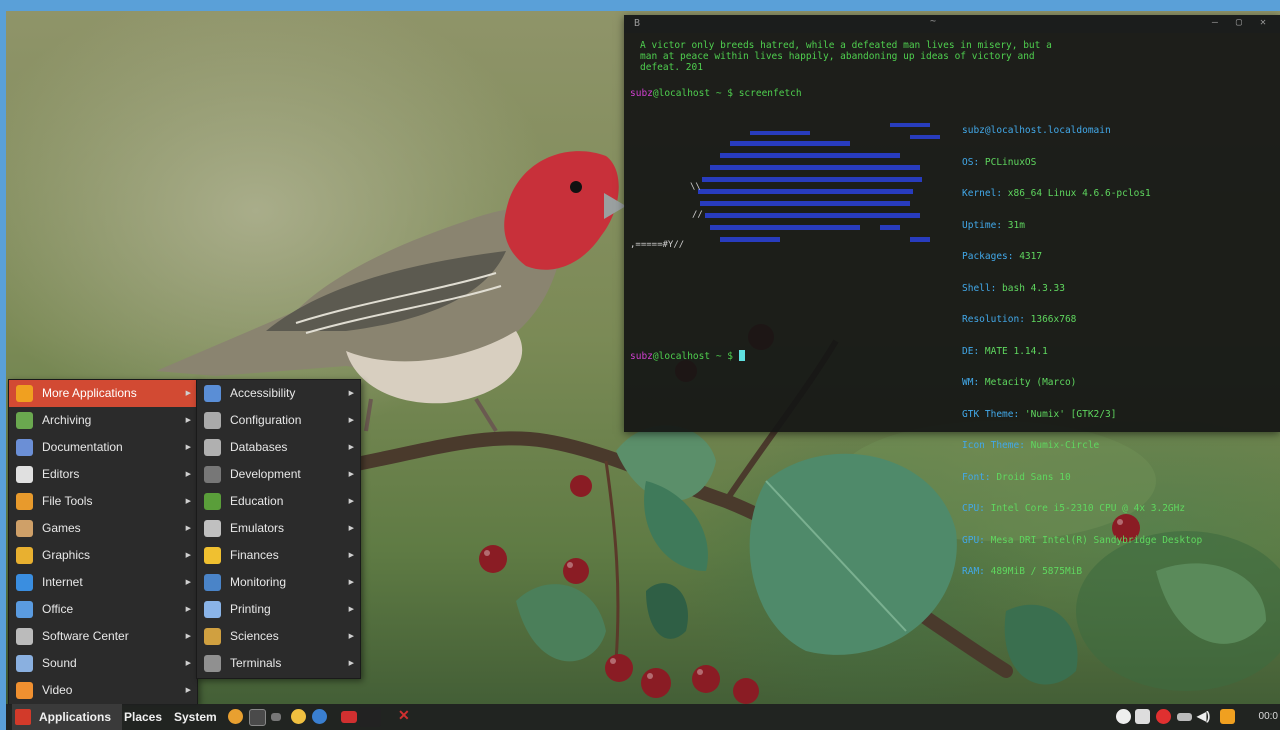  Describe the element at coordinates (349, 717) in the screenshot. I see `mail-launcher-icon` at that location.